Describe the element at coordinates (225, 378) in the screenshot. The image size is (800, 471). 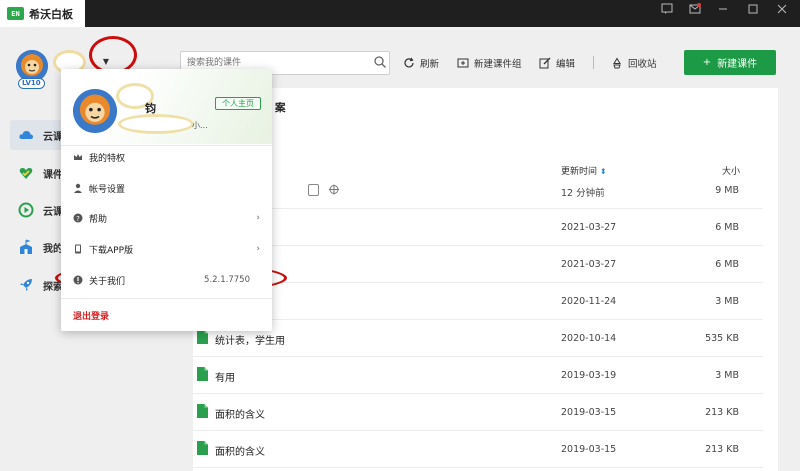
I see `row-name: 有用` at that location.